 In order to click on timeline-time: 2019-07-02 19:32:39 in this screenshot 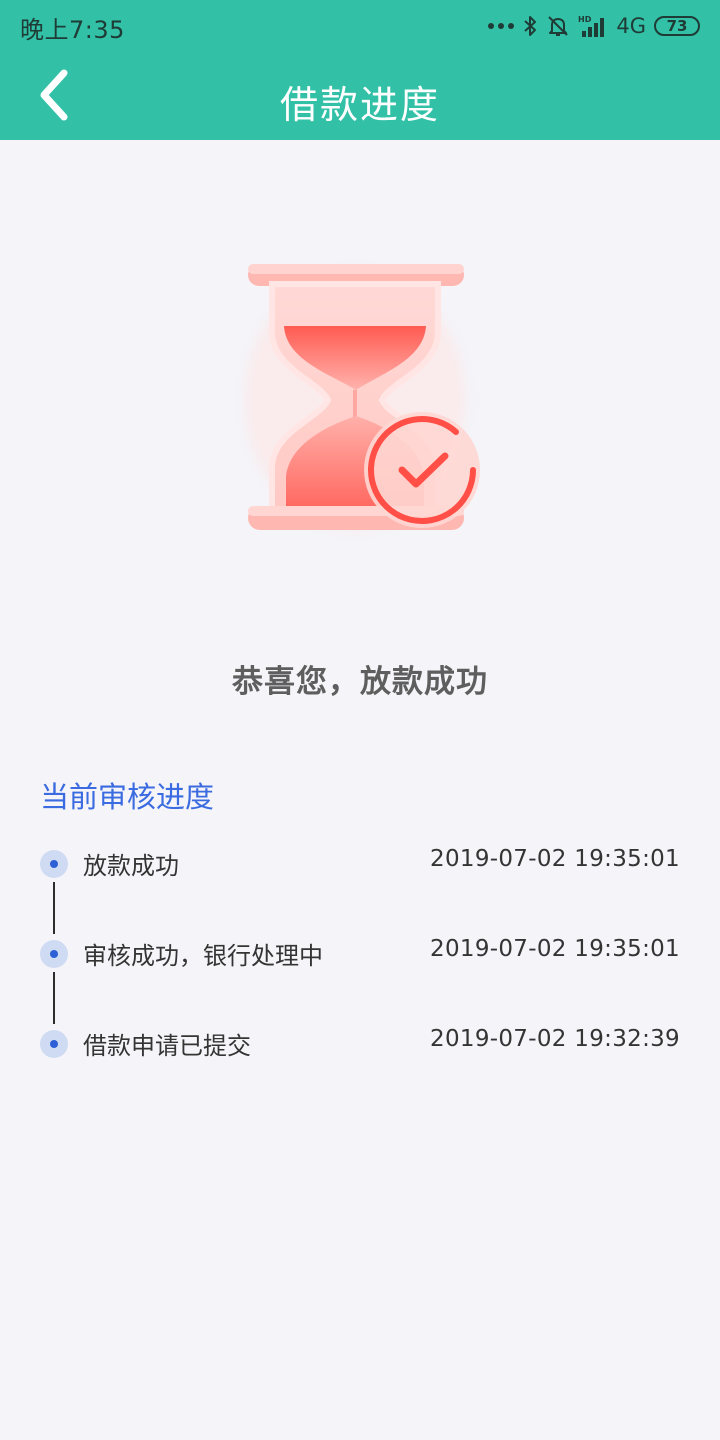, I will do `click(555, 1039)`.